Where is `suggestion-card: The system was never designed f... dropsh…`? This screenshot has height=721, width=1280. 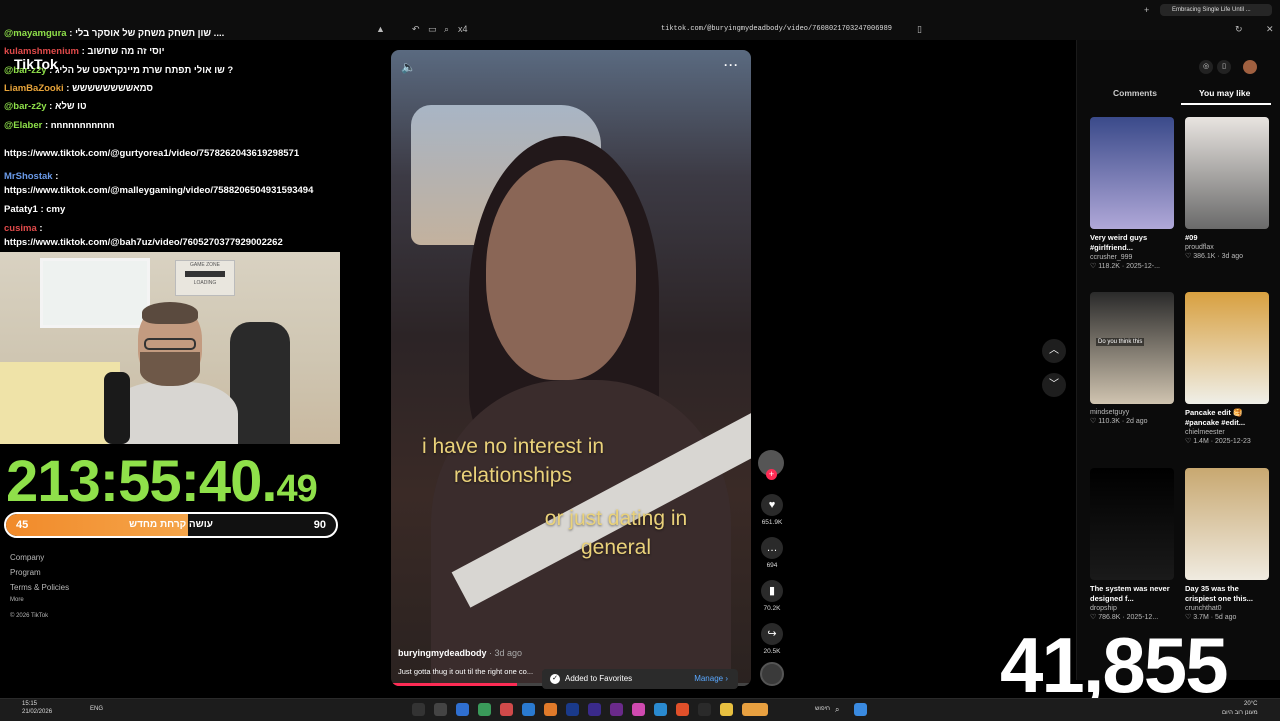
suggestion-card: The system was never designed f... dropsh… is located at coordinates (1132, 544).